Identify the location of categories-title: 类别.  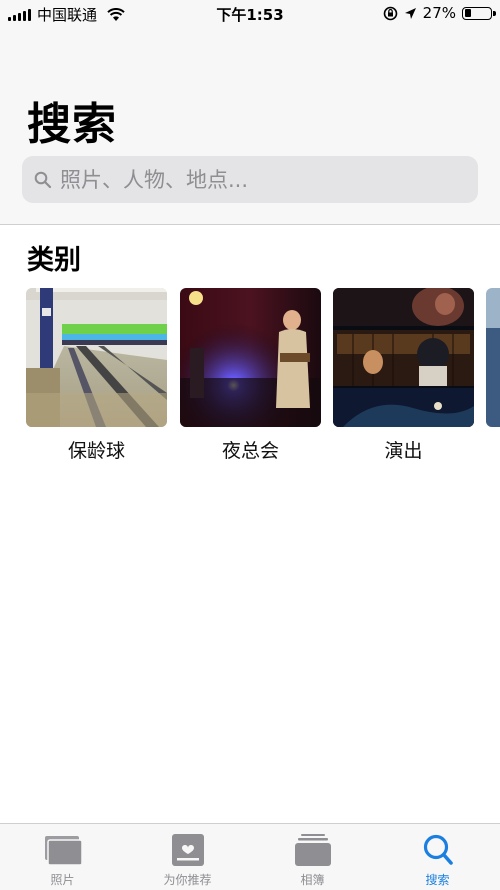
(54, 260).